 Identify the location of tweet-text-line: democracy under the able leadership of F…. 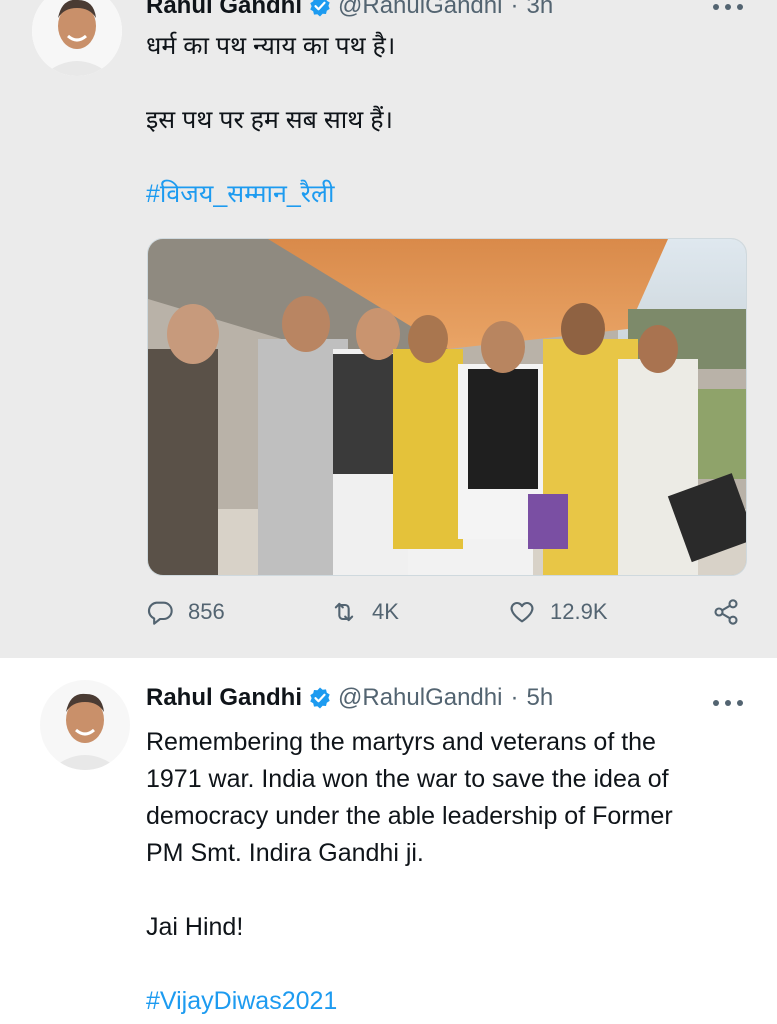
(409, 816).